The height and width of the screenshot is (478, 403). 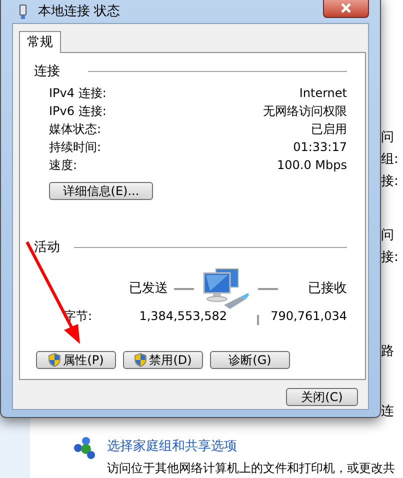 I want to click on background-text: 连, so click(x=387, y=412).